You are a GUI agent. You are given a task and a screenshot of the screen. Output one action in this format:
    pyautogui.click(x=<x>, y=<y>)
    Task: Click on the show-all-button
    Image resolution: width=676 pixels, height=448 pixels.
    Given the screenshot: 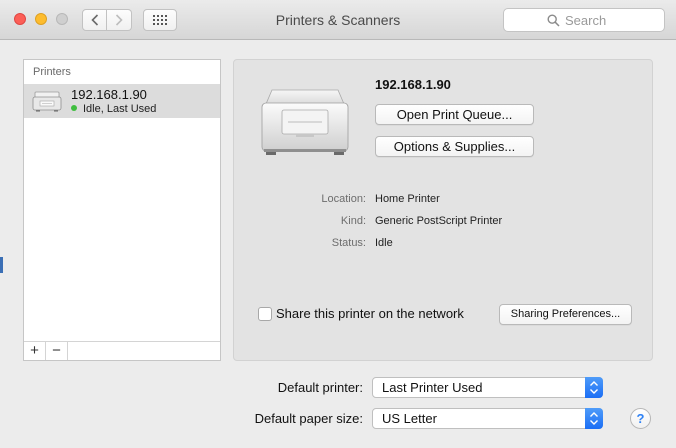 What is the action you would take?
    pyautogui.click(x=160, y=20)
    